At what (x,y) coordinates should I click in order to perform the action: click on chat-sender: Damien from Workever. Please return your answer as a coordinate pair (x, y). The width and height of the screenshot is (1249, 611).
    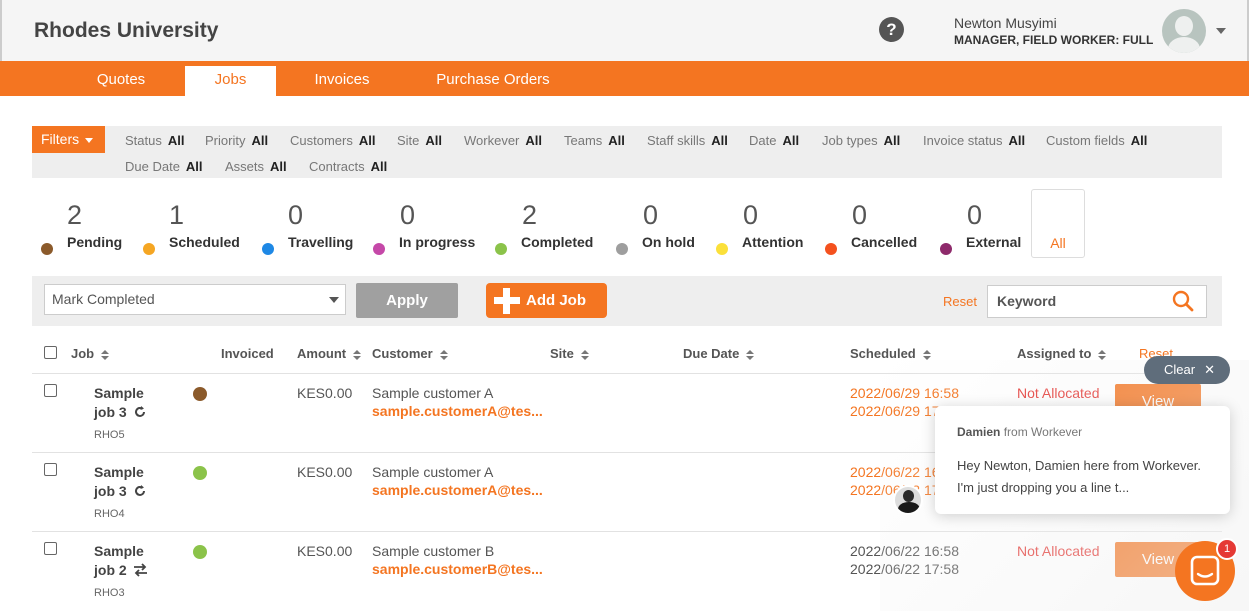
    Looking at the image, I should click on (1020, 432).